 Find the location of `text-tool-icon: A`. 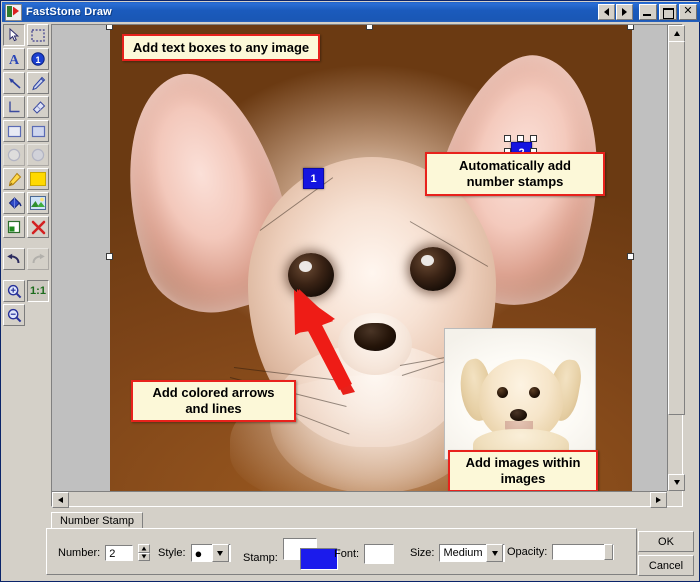

text-tool-icon: A is located at coordinates (14, 59).